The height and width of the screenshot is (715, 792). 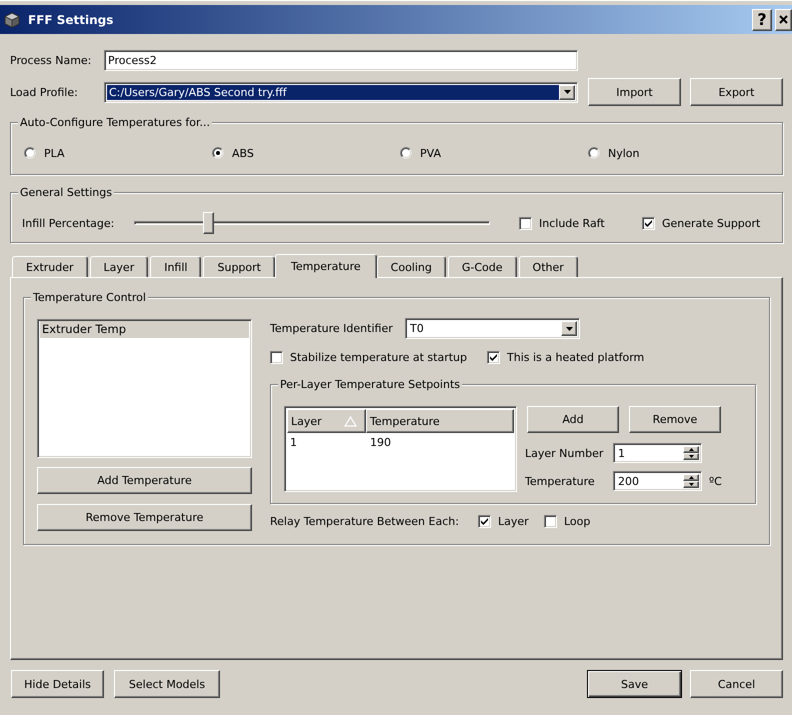 What do you see at coordinates (341, 92) in the screenshot?
I see `profile-dropdown: C:/Users/Gary/ABS Second try.fff` at bounding box center [341, 92].